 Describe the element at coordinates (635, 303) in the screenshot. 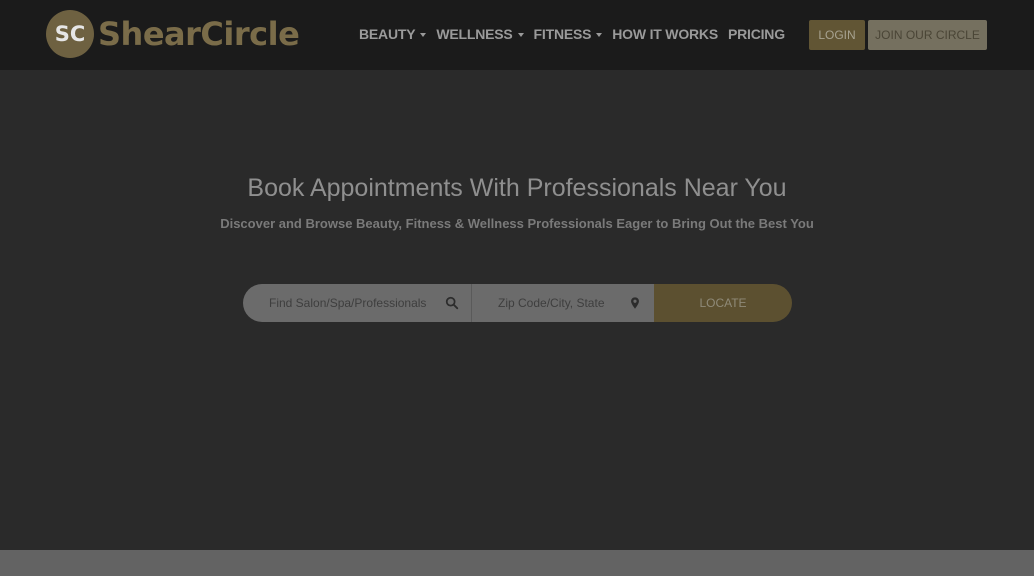

I see `map-marker-icon` at that location.